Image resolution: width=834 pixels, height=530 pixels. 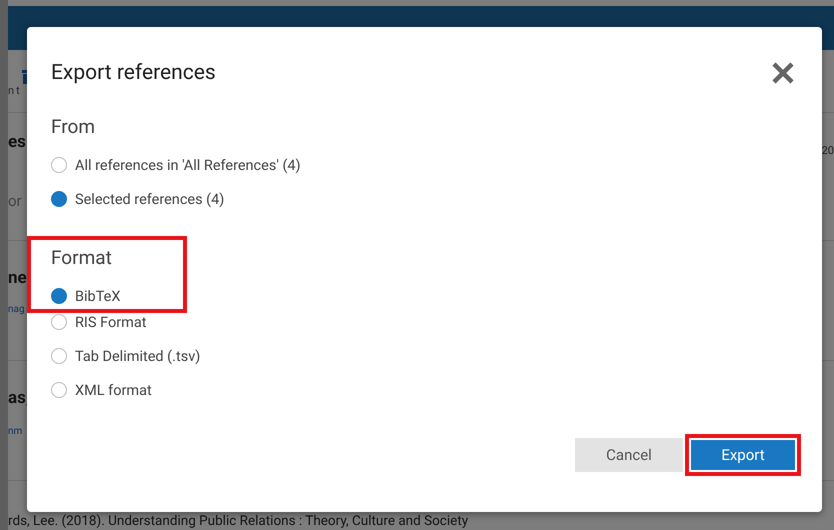 What do you see at coordinates (424, 390) in the screenshot?
I see `radio-option: XML format` at bounding box center [424, 390].